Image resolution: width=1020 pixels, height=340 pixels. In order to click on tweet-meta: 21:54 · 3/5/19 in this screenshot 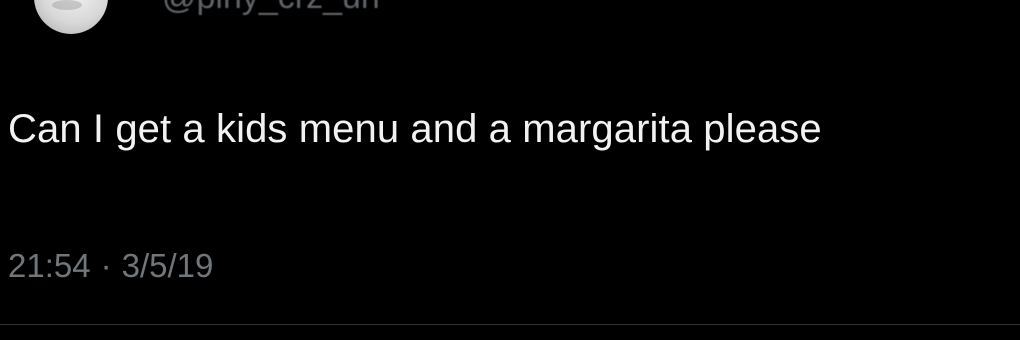, I will do `click(110, 266)`.